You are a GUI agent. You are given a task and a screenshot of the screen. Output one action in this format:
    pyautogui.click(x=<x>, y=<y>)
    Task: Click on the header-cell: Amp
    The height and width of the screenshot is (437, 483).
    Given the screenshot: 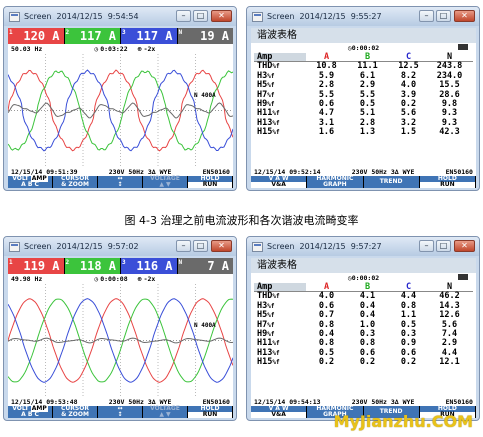 What is the action you would take?
    pyautogui.click(x=280, y=287)
    